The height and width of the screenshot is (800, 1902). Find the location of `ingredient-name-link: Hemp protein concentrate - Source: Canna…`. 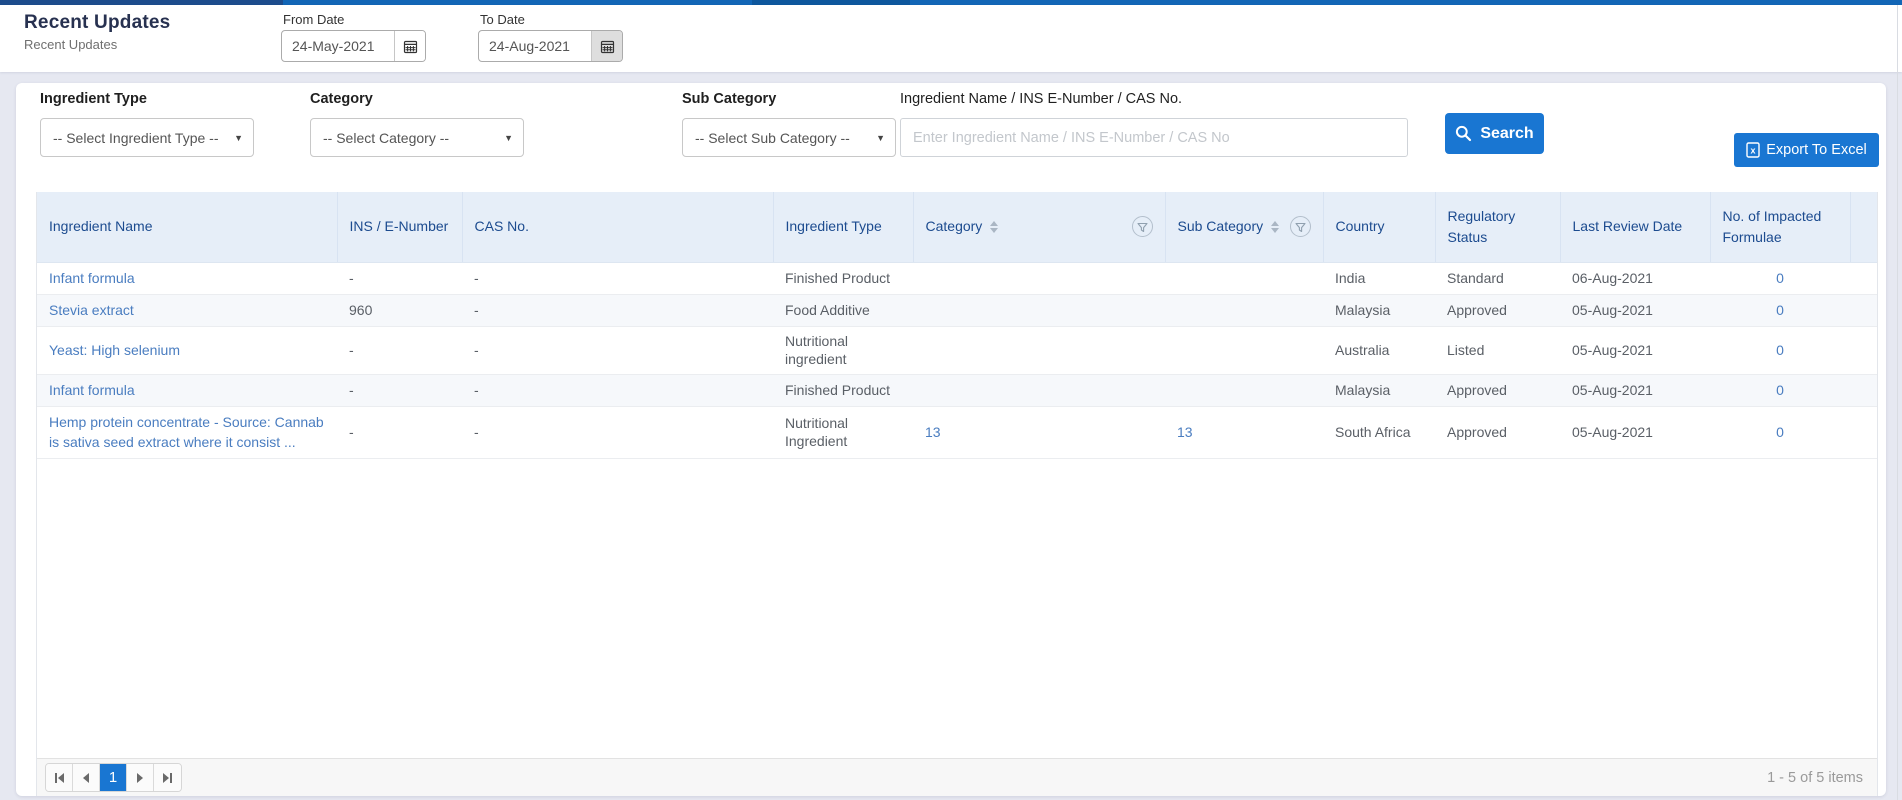

ingredient-name-link: Hemp protein concentrate - Source: Canna… is located at coordinates (186, 432).